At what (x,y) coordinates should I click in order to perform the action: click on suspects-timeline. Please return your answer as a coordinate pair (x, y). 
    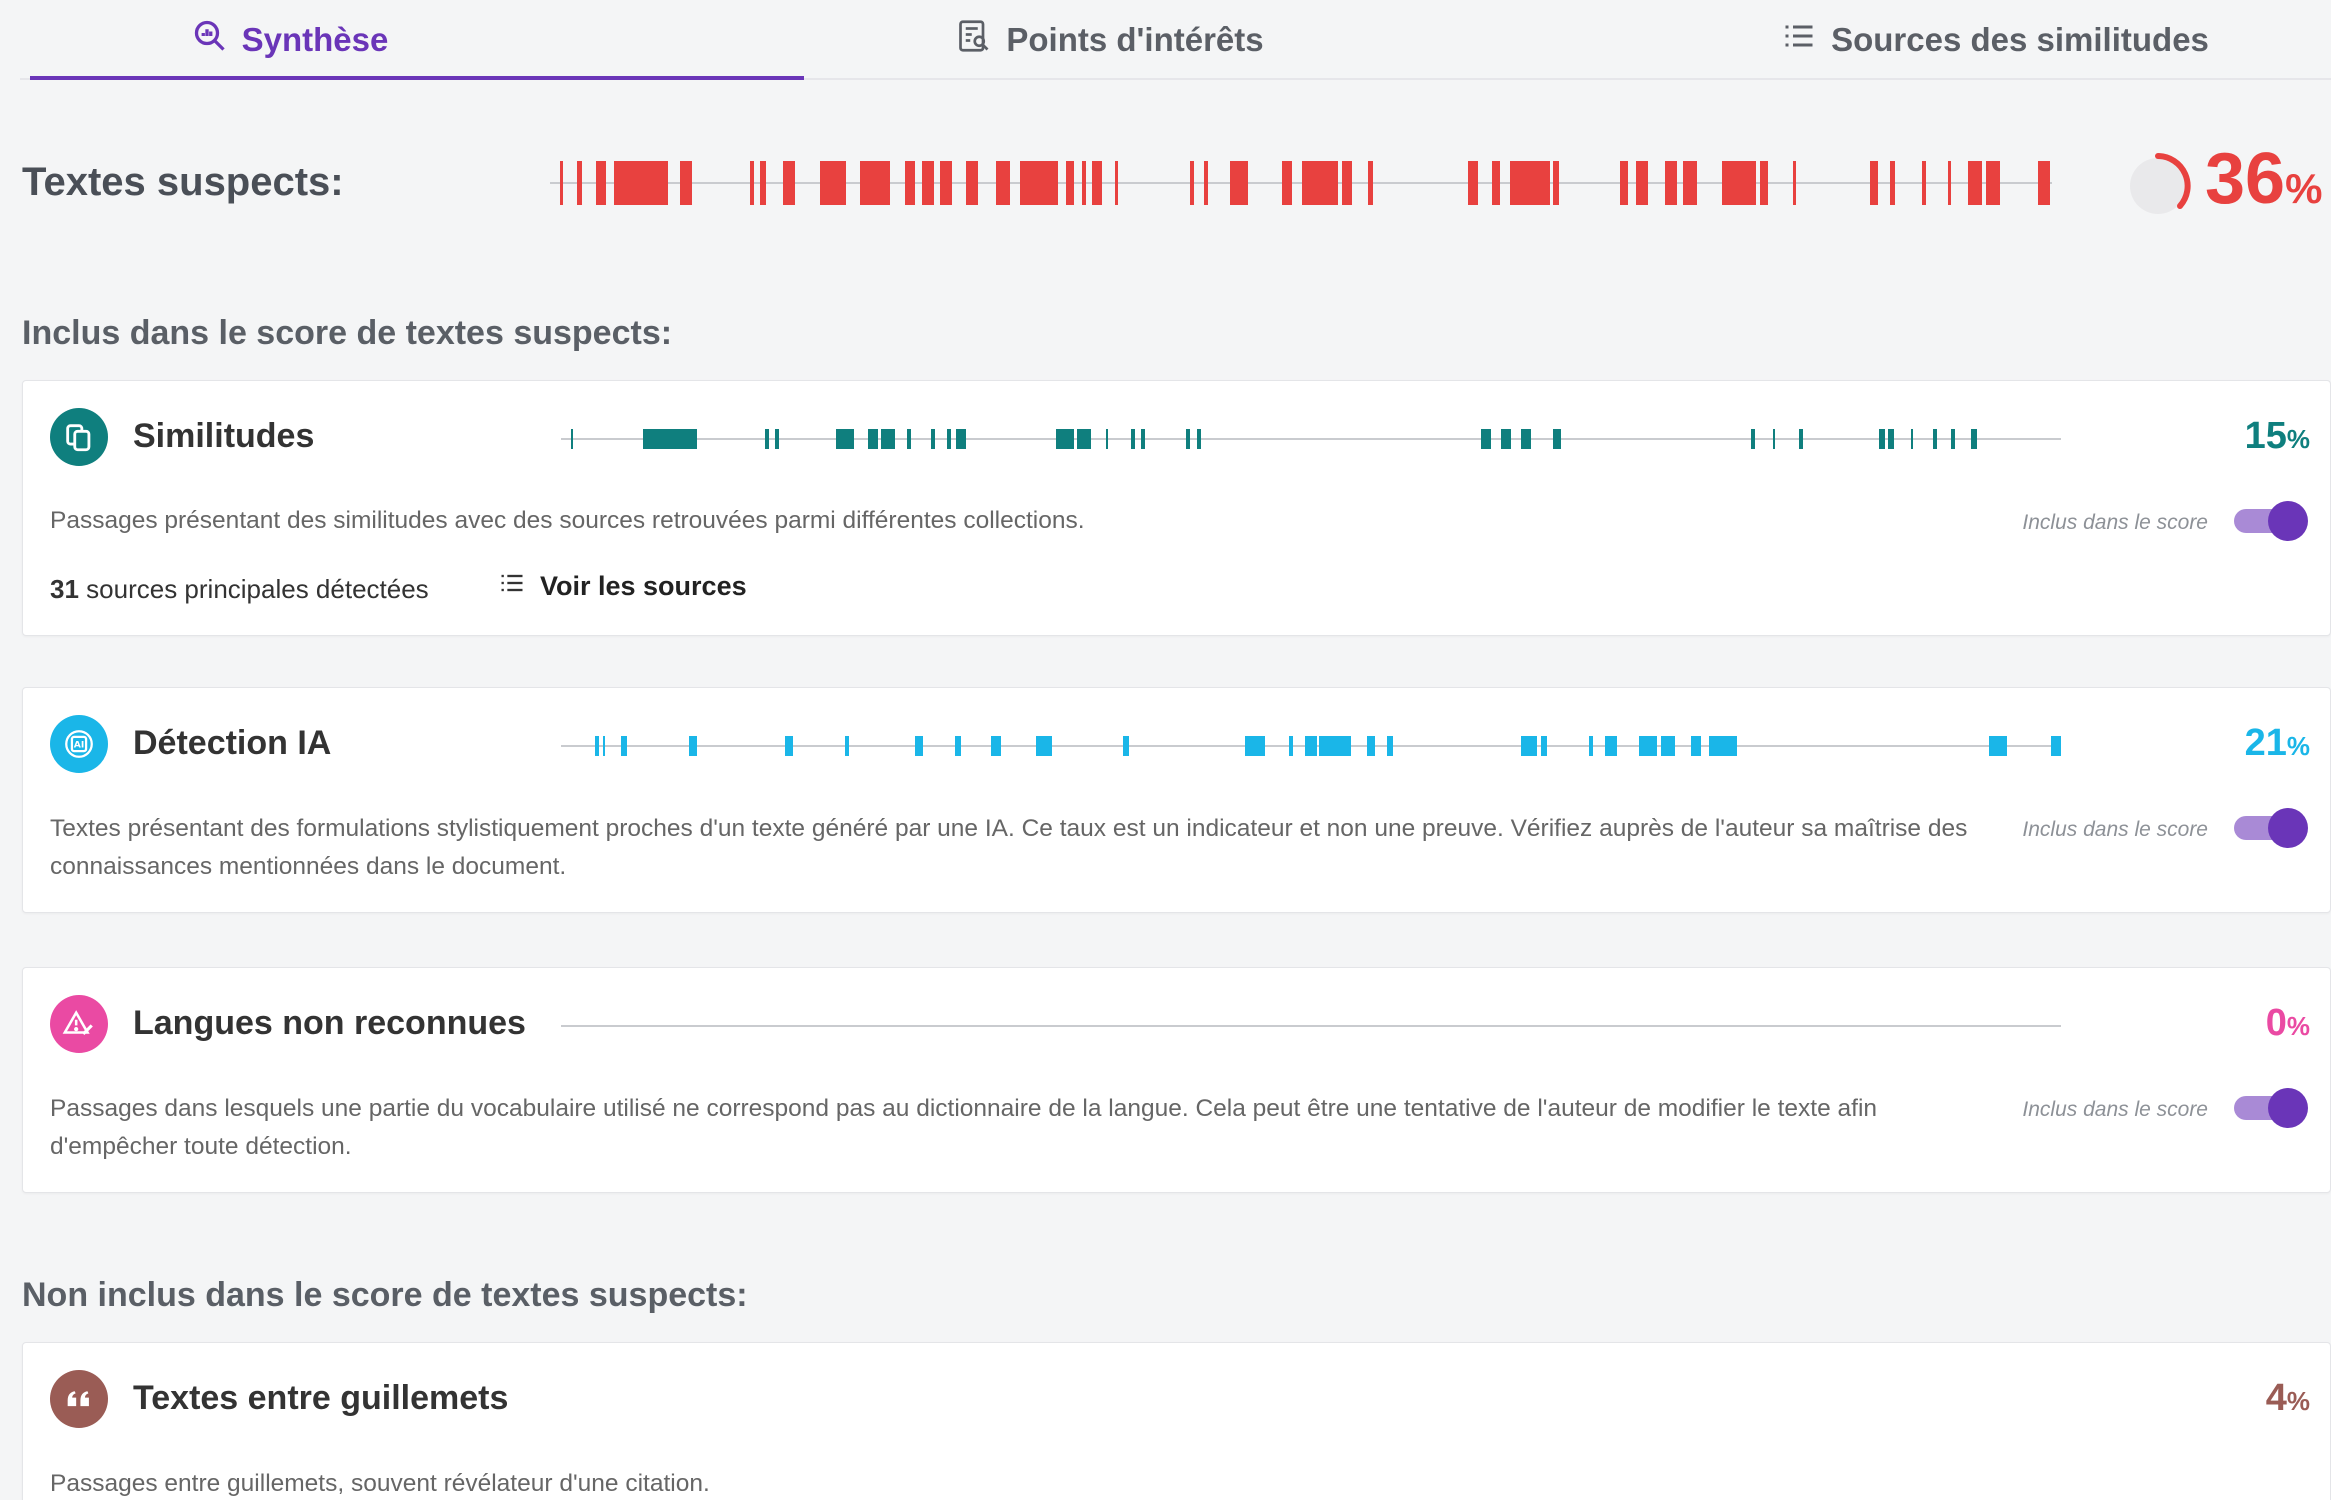
    Looking at the image, I should click on (1305, 185).